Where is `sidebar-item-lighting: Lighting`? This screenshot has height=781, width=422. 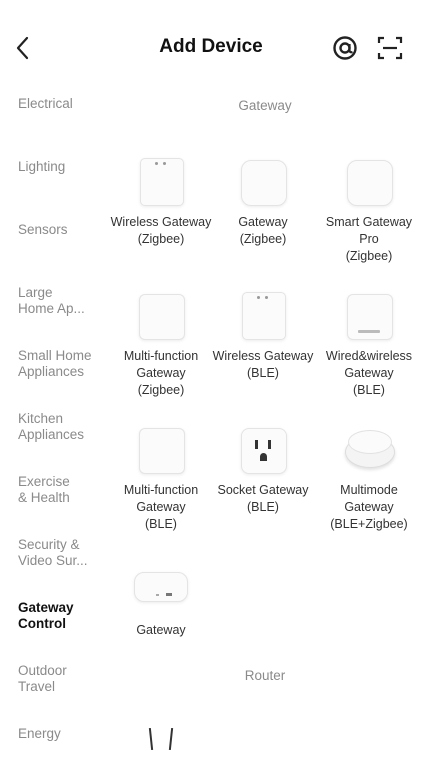
sidebar-item-lighting: Lighting is located at coordinates (54, 182).